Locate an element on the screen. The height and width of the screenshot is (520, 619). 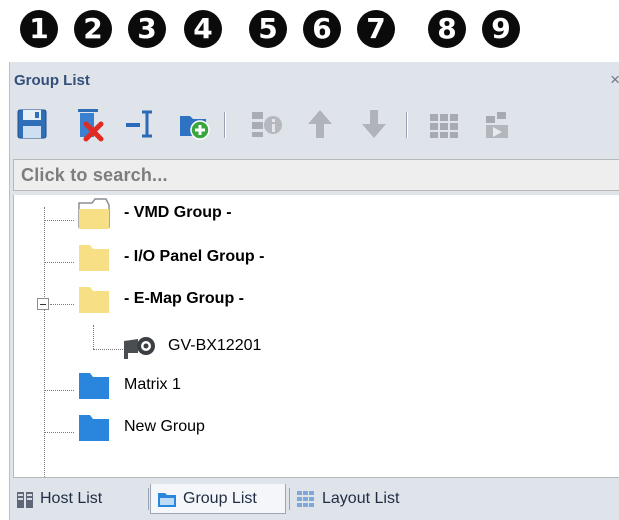
camera-icon is located at coordinates (139, 348).